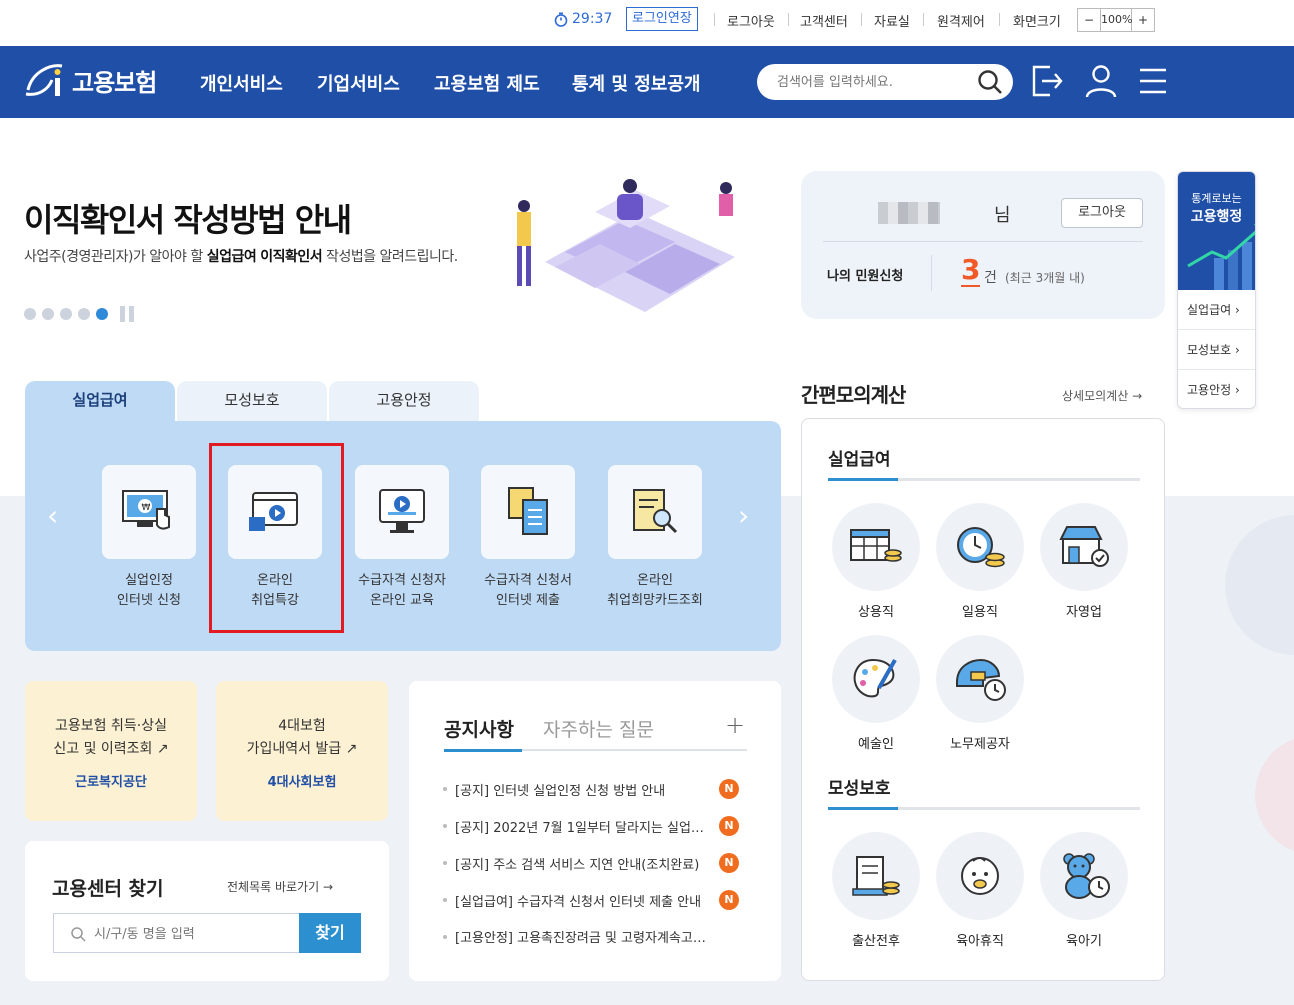 The width and height of the screenshot is (1294, 1005). Describe the element at coordinates (598, 863) in the screenshot. I see `notice-item: [공지] 주소 검색 서비스 지연 안내(조치완료) N` at that location.